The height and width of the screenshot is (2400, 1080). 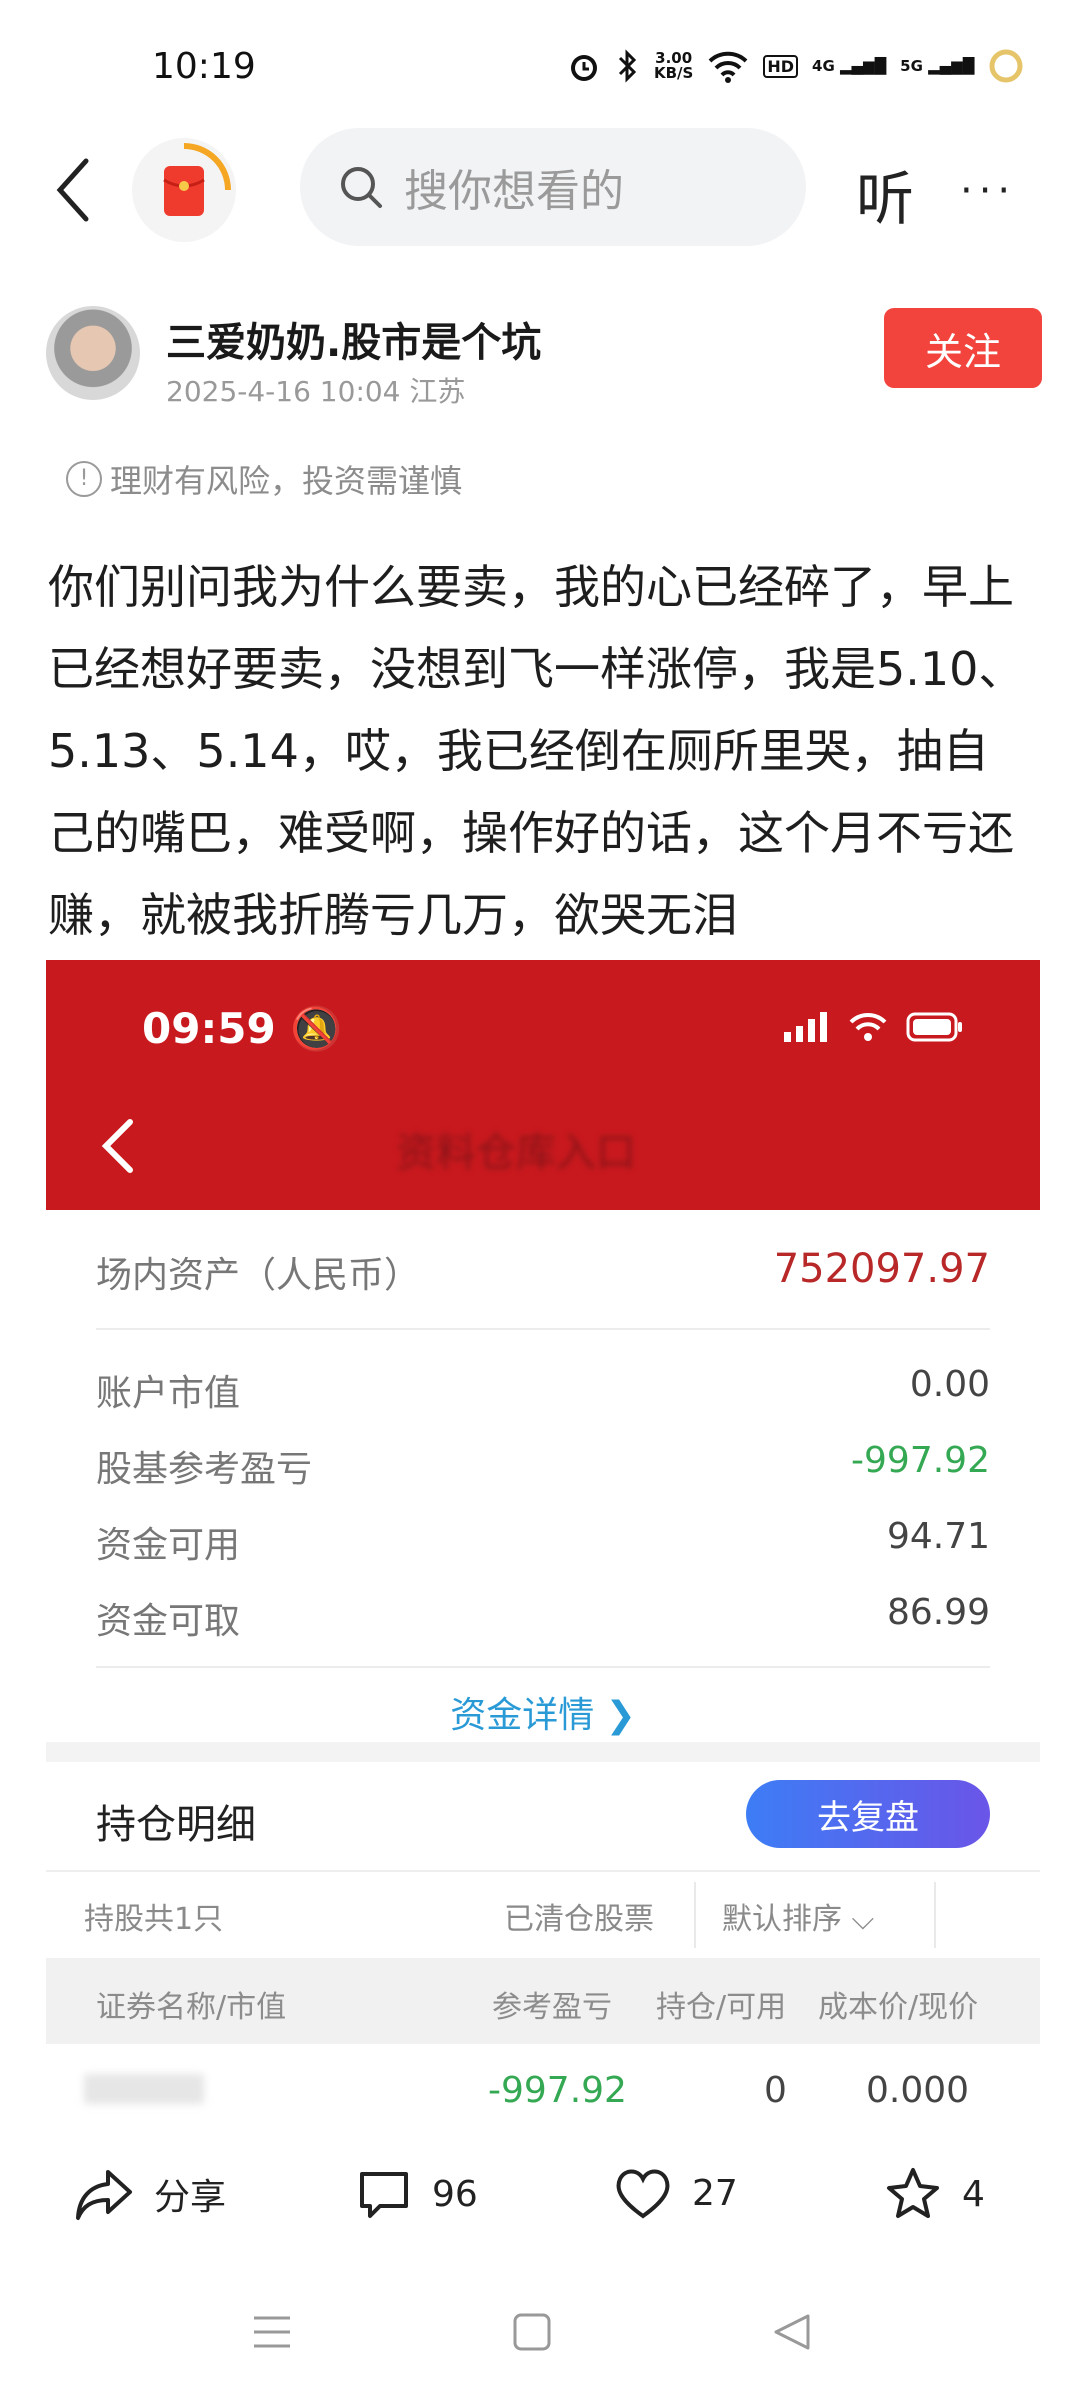 What do you see at coordinates (676, 2193) in the screenshot?
I see `like-button: 27` at bounding box center [676, 2193].